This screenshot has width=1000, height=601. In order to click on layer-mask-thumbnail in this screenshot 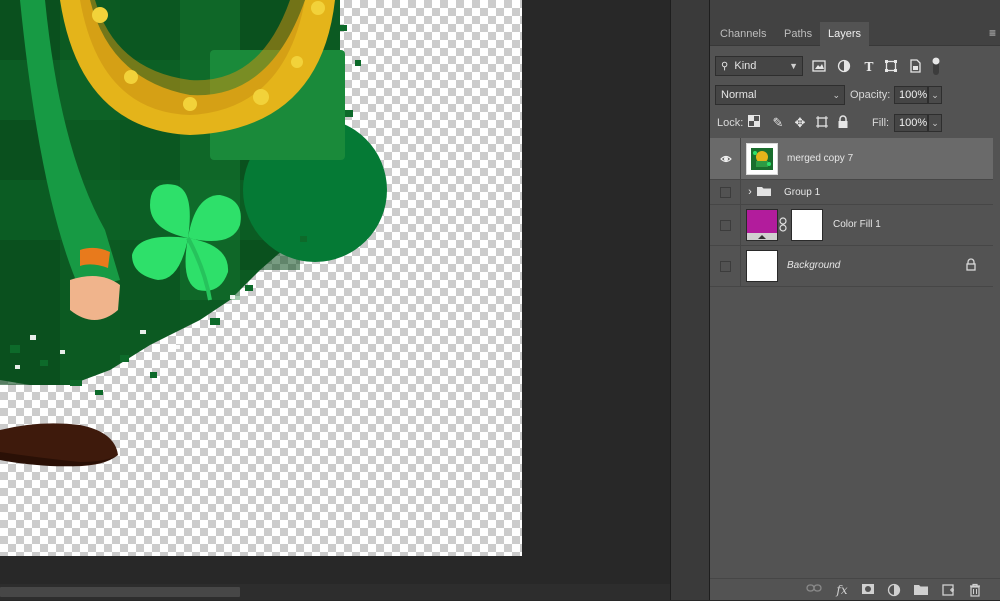, I will do `click(807, 225)`.